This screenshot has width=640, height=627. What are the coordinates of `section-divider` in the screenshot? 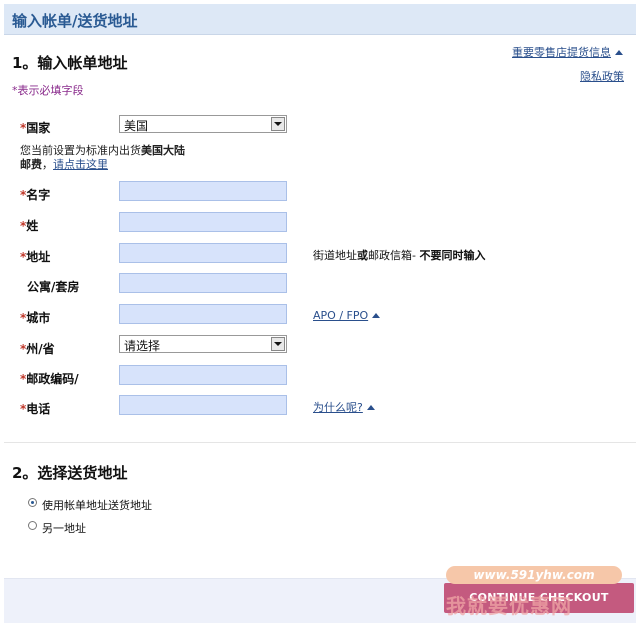 It's located at (320, 442).